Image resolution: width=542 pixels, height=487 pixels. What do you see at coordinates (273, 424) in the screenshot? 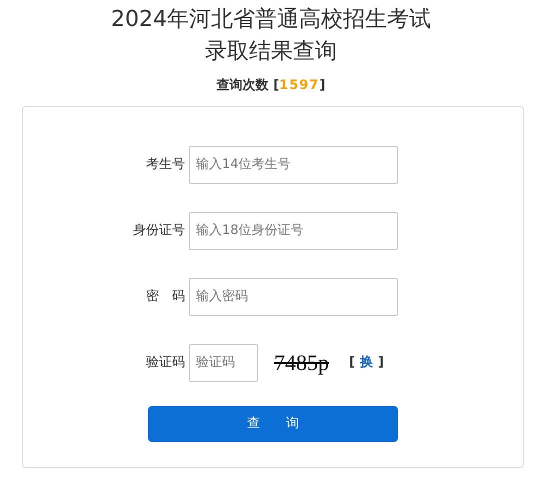
I see `submit-button: 查 询` at bounding box center [273, 424].